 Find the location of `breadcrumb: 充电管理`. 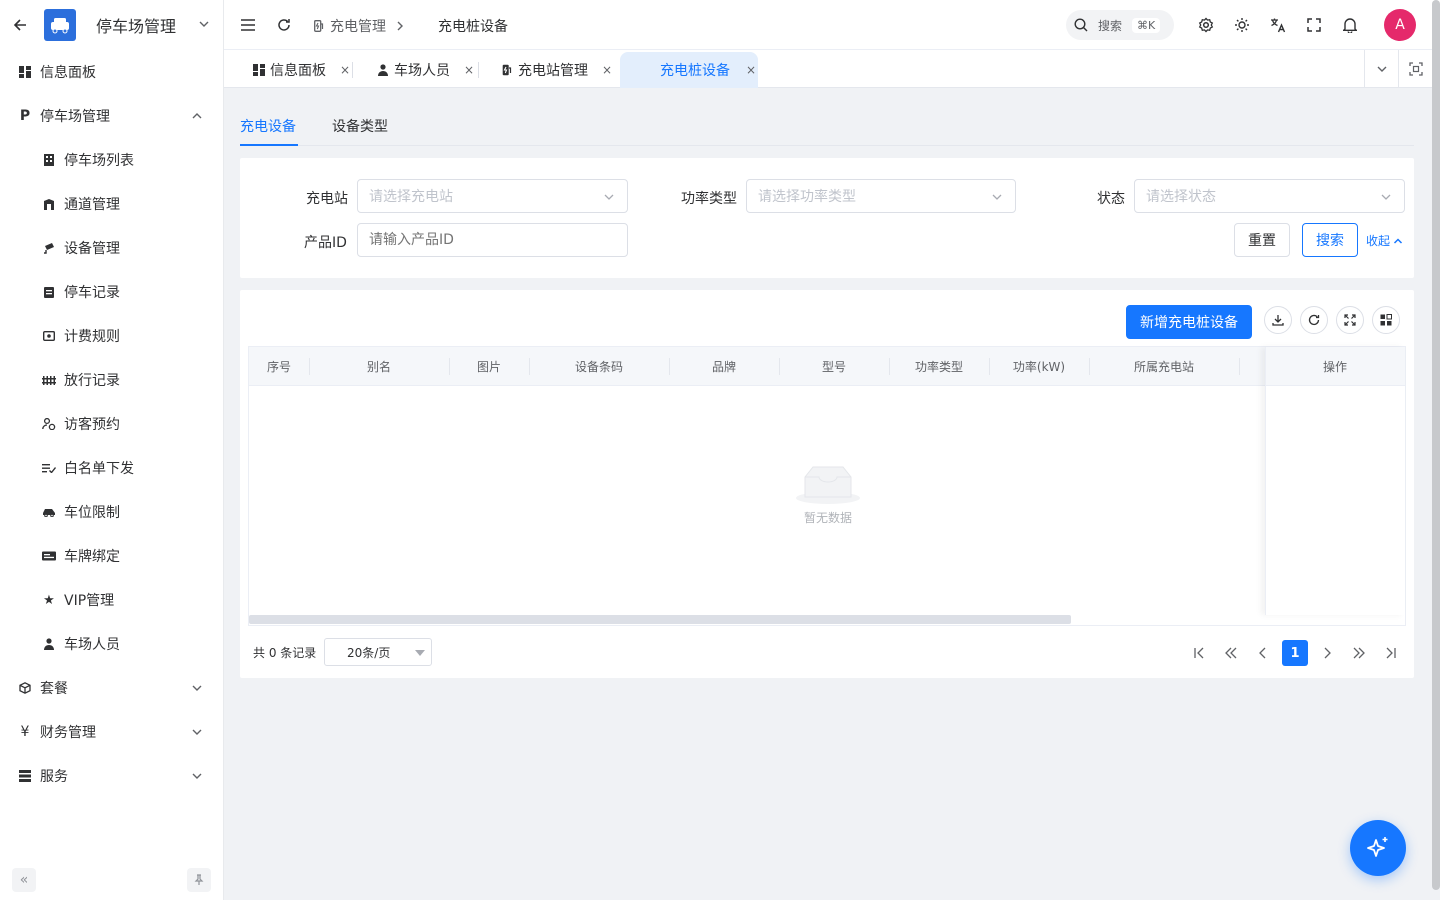

breadcrumb: 充电管理 is located at coordinates (359, 26).